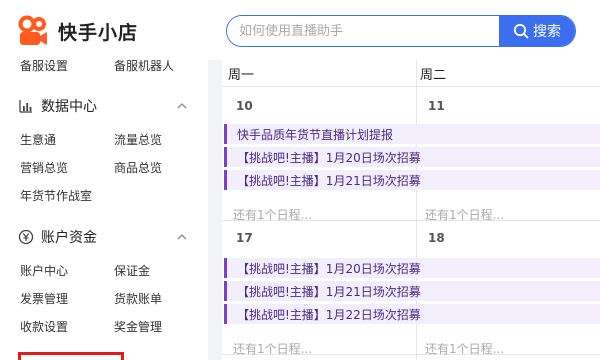 This screenshot has width=600, height=360. Describe the element at coordinates (363, 31) in the screenshot. I see `search-input` at that location.